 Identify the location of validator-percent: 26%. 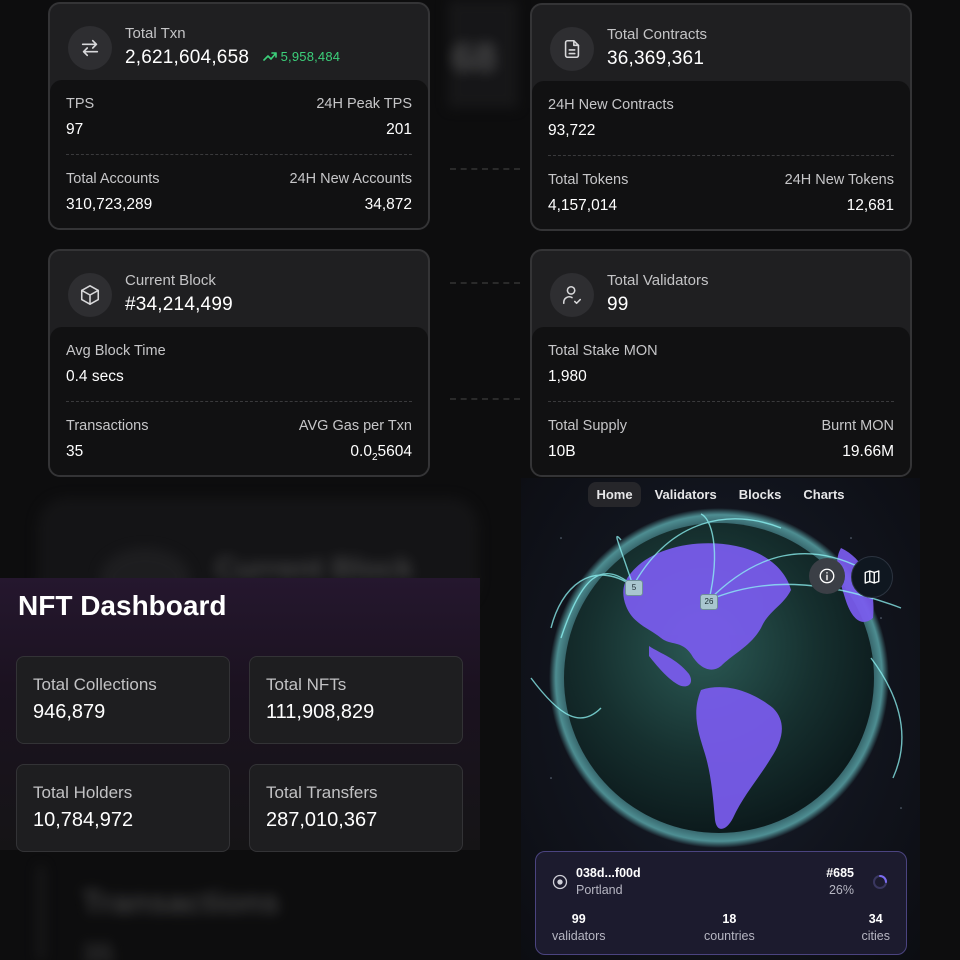
(841, 890).